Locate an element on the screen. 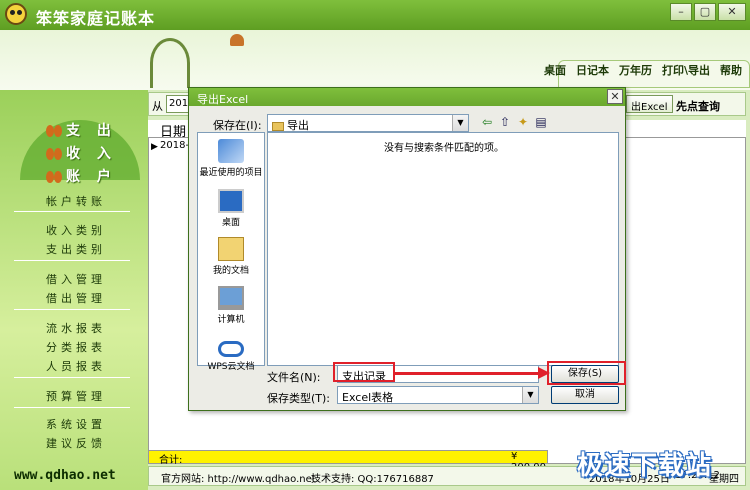 The height and width of the screenshot is (490, 750). status-weekday: 星期四 is located at coordinates (724, 479).